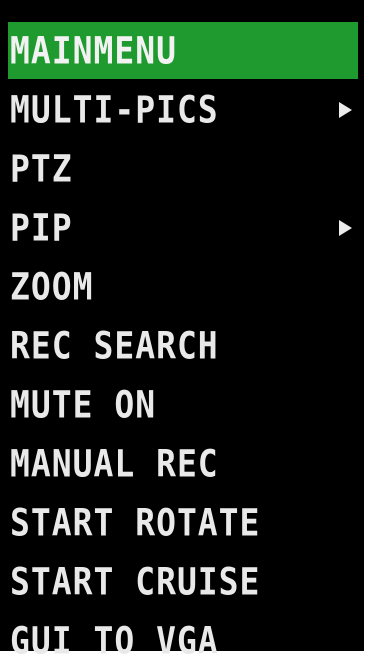  What do you see at coordinates (135, 522) in the screenshot?
I see `menu-item-label: START ROTATE` at bounding box center [135, 522].